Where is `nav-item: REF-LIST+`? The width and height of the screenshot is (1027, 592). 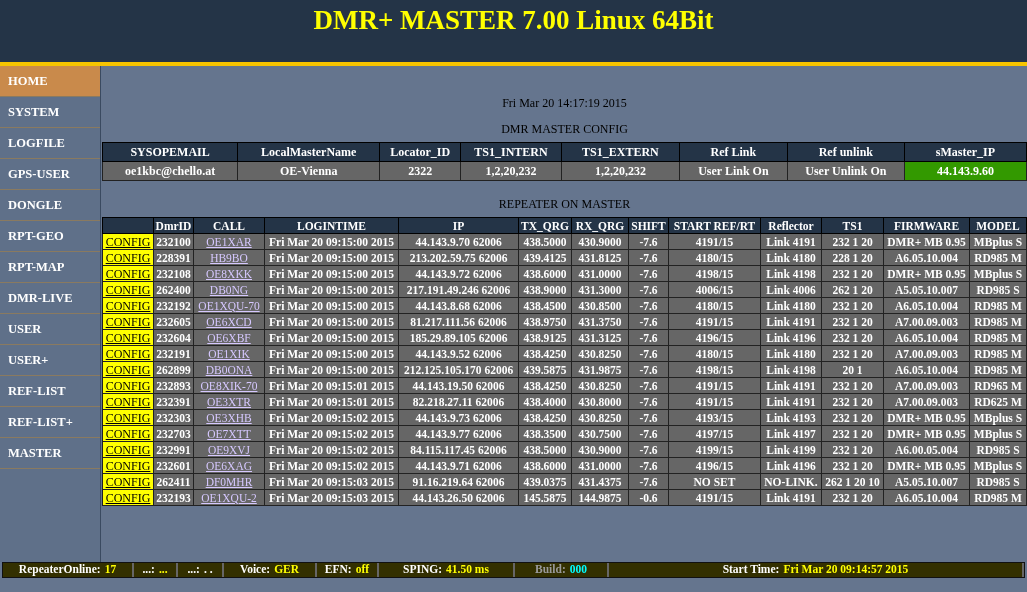 nav-item: REF-LIST+ is located at coordinates (50, 422).